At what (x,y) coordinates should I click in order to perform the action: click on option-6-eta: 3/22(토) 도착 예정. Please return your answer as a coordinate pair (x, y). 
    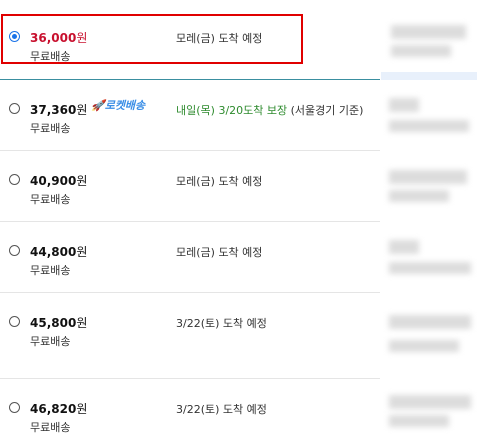
    Looking at the image, I should click on (221, 409).